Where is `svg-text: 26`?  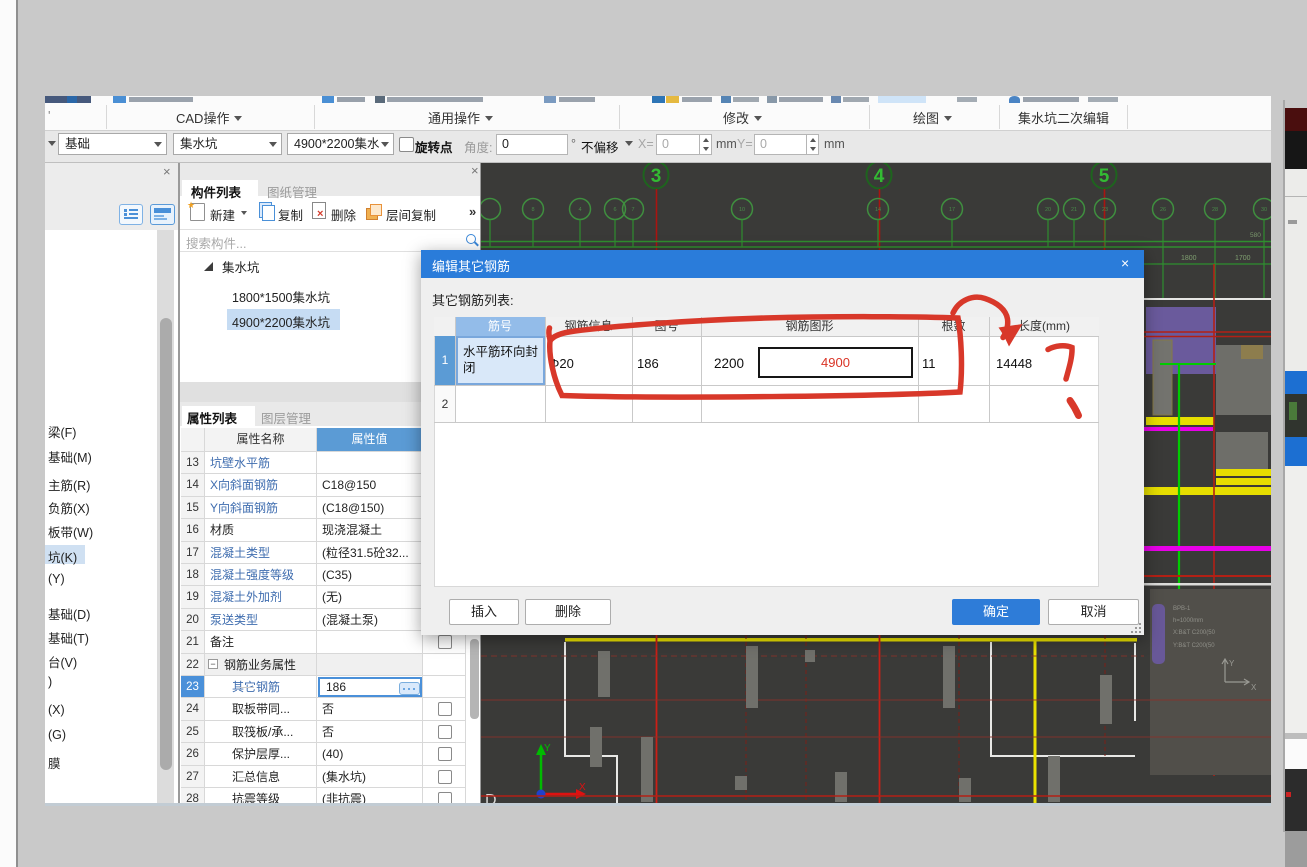 svg-text: 26 is located at coordinates (1163, 210).